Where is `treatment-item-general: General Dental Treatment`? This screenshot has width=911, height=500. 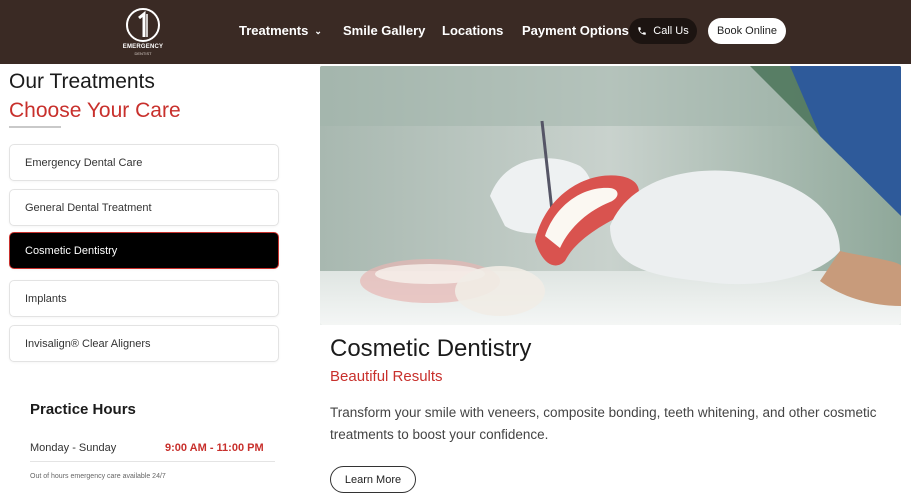 treatment-item-general: General Dental Treatment is located at coordinates (144, 207).